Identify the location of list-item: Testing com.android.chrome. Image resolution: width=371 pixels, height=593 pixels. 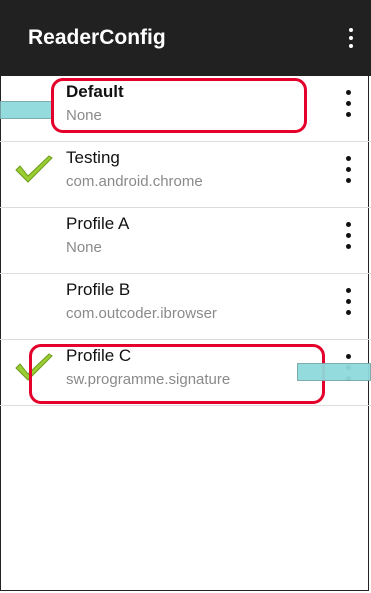
(185, 175).